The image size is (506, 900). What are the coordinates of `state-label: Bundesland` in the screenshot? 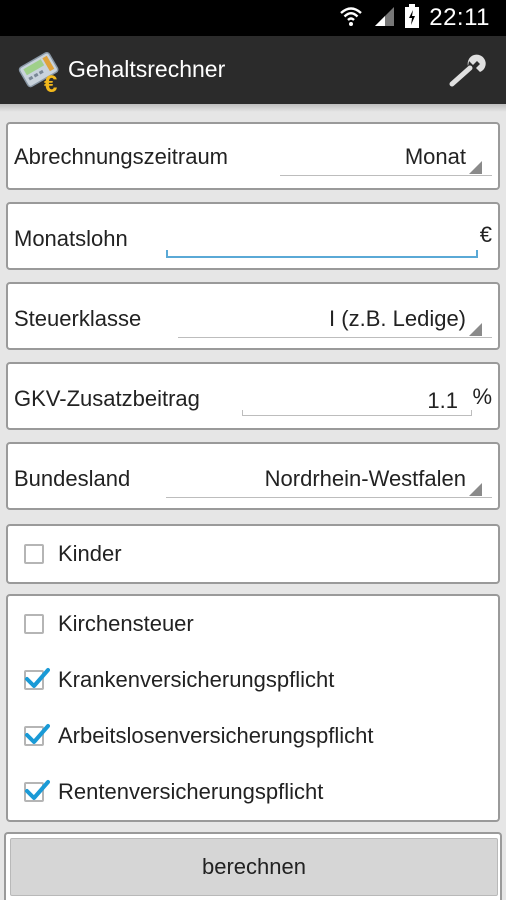 It's located at (72, 478).